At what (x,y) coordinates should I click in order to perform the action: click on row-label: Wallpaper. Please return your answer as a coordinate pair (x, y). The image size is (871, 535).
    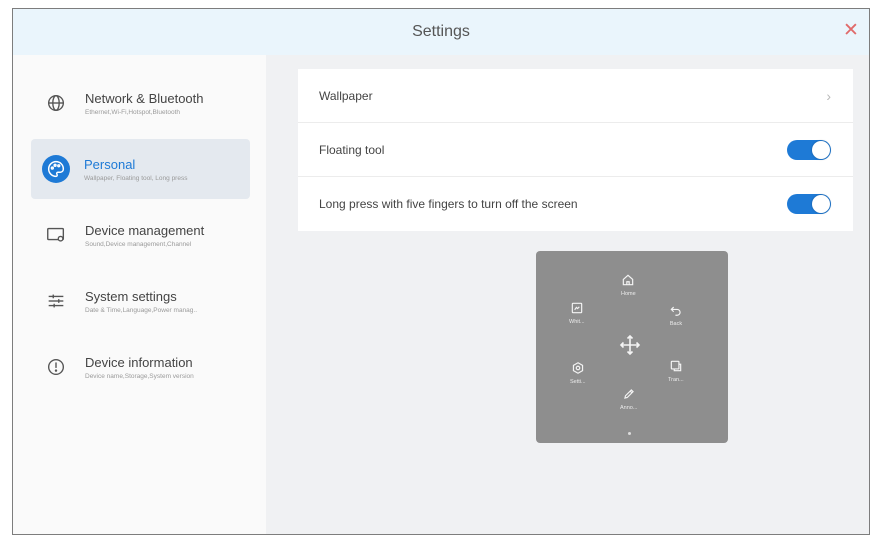
    Looking at the image, I should click on (346, 95).